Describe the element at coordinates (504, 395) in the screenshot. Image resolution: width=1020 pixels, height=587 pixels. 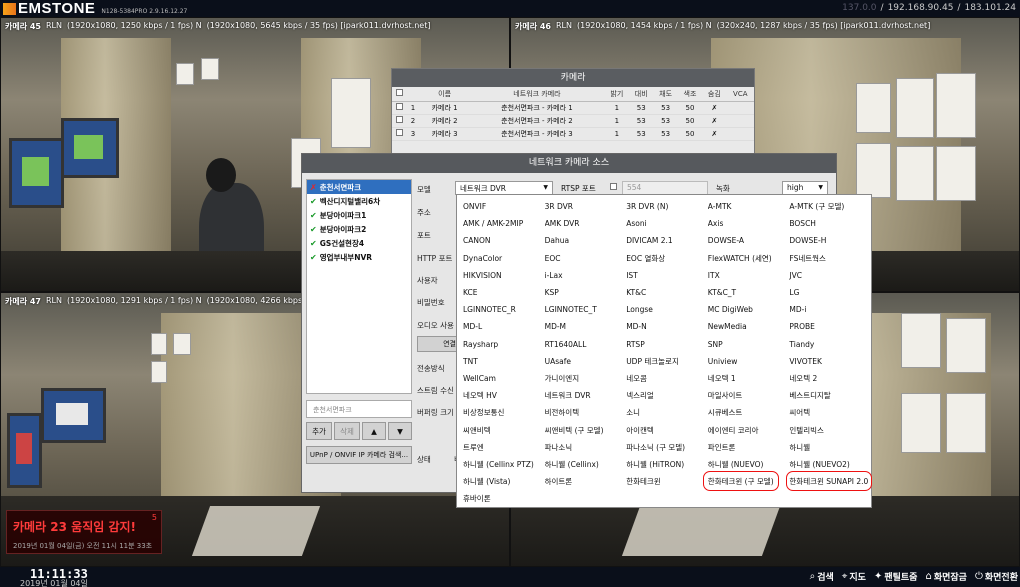
I see `model-option: 네오텍 HV` at that location.